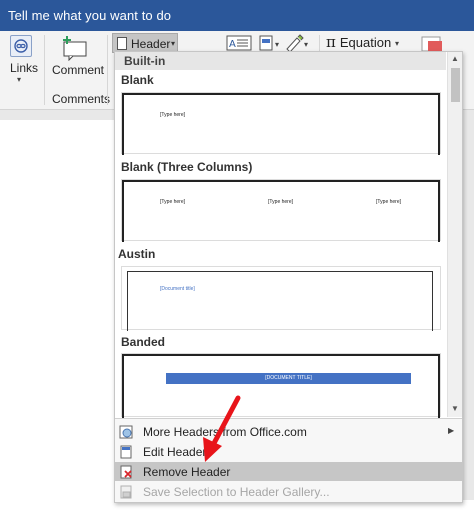 The height and width of the screenshot is (517, 474). I want to click on header-button-label: Header, so click(151, 44).